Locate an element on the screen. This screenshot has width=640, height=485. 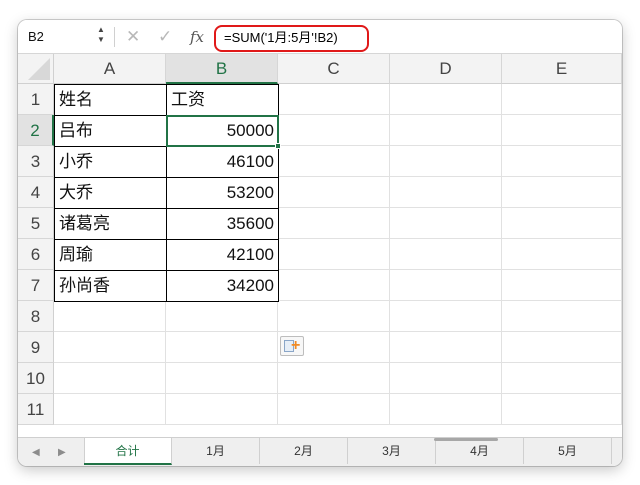
row-header-11: 11 is located at coordinates (36, 409).